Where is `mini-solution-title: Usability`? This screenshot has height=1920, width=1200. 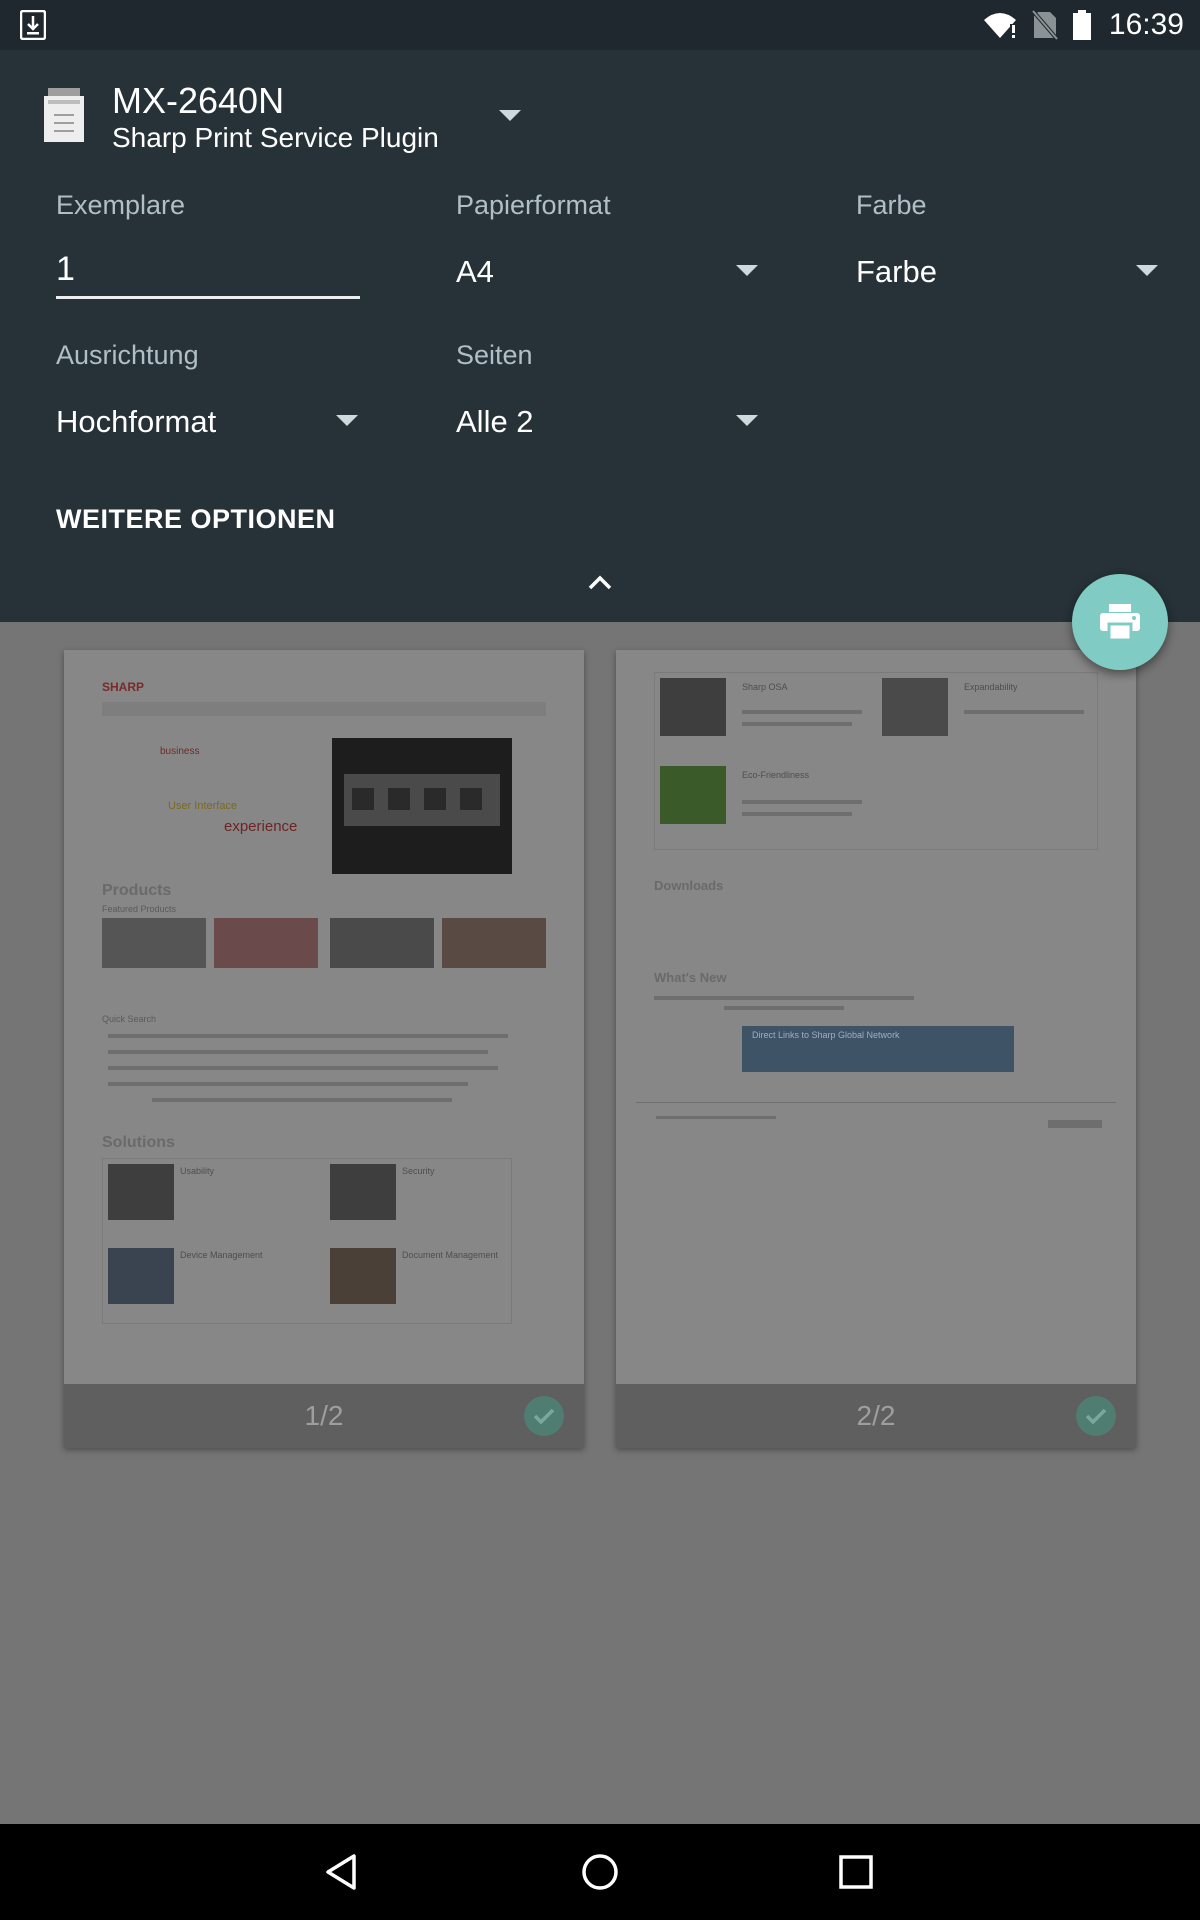 mini-solution-title: Usability is located at coordinates (197, 1171).